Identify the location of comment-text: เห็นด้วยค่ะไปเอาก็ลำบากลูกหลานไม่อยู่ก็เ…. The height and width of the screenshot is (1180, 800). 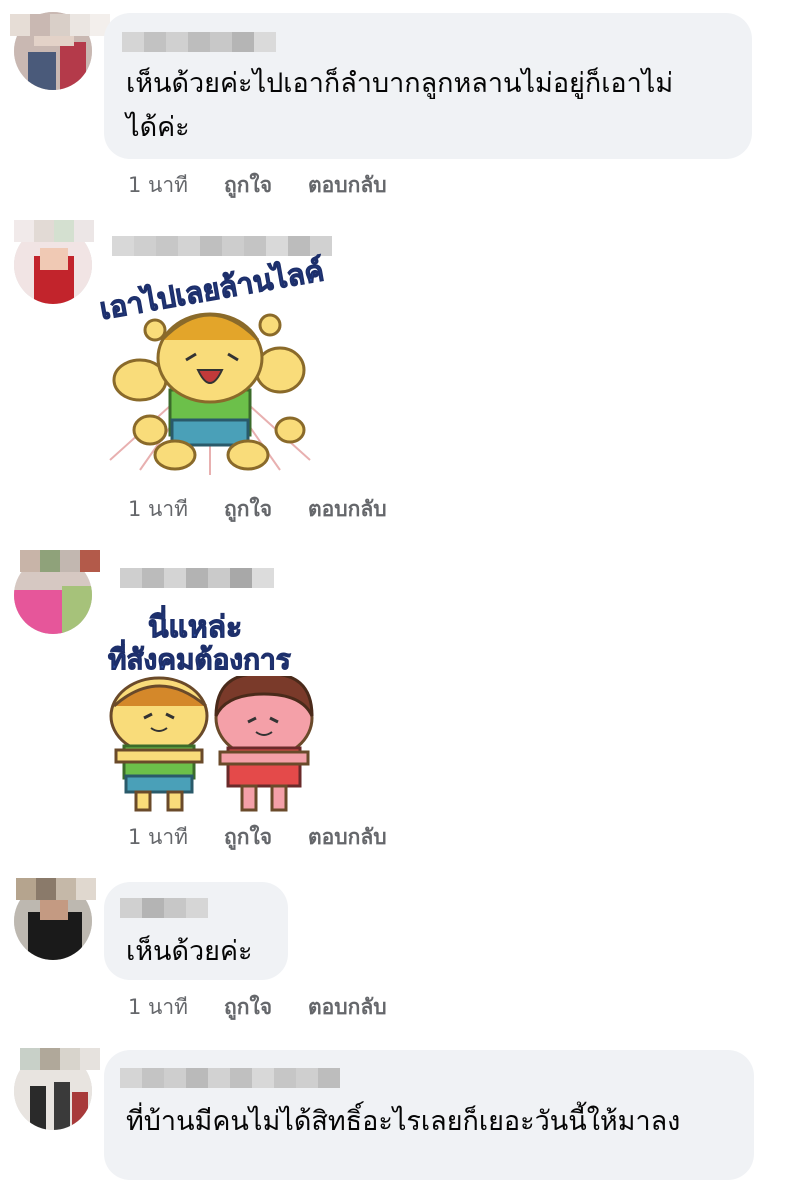
(400, 105).